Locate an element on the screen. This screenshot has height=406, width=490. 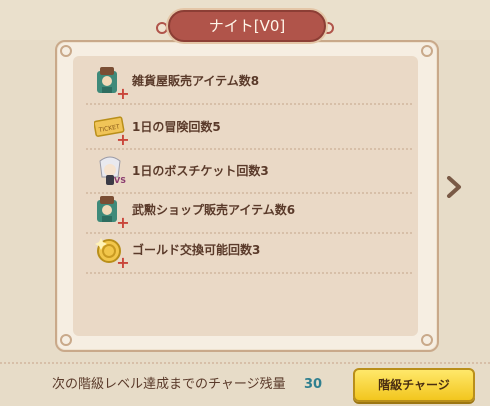
benefit-label: 武勲ショップ販売アイテム数6 is located at coordinates (214, 210).